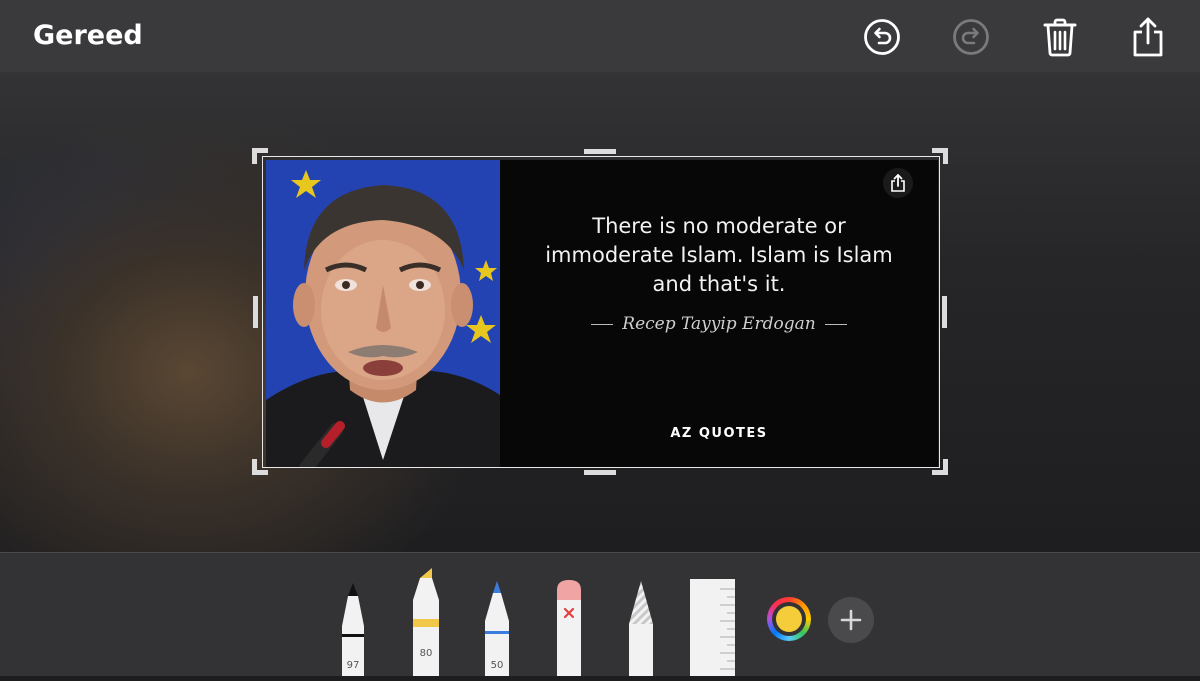 This screenshot has width=1200, height=681. Describe the element at coordinates (353, 628) in the screenshot. I see `pen-tool: 97` at that location.